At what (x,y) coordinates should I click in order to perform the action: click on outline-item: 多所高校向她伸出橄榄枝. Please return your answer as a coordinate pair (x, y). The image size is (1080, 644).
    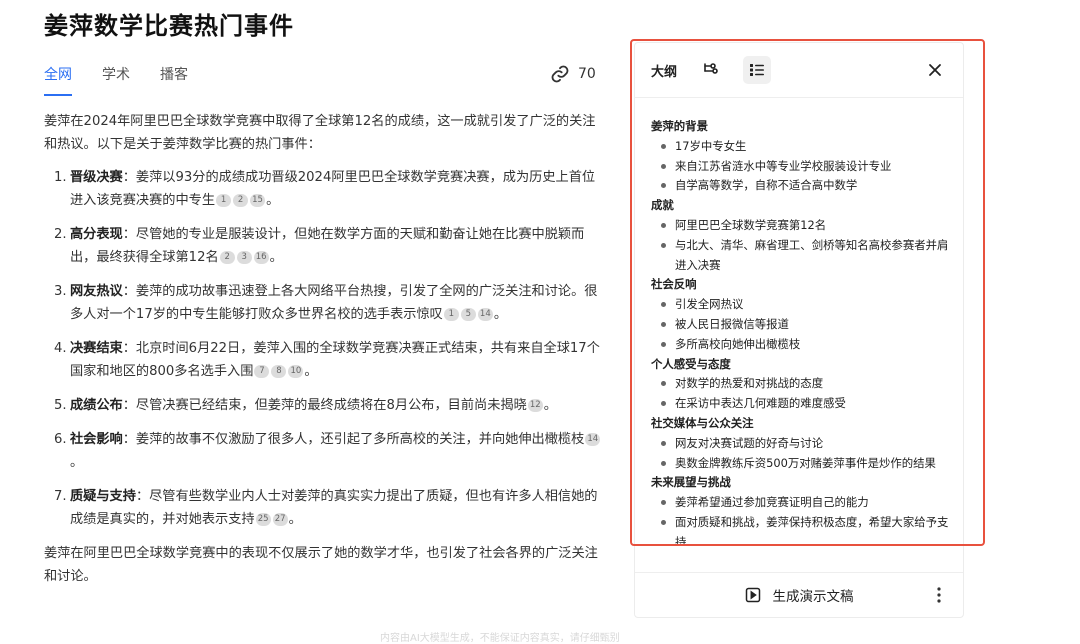
    Looking at the image, I should click on (800, 345).